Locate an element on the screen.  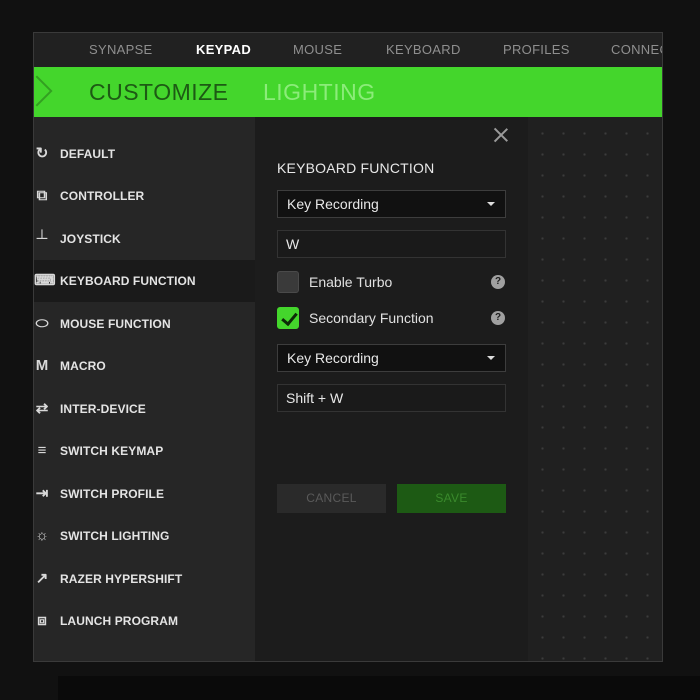
sub-nav: CUSTOMIZE LIGHTING is located at coordinates (348, 92).